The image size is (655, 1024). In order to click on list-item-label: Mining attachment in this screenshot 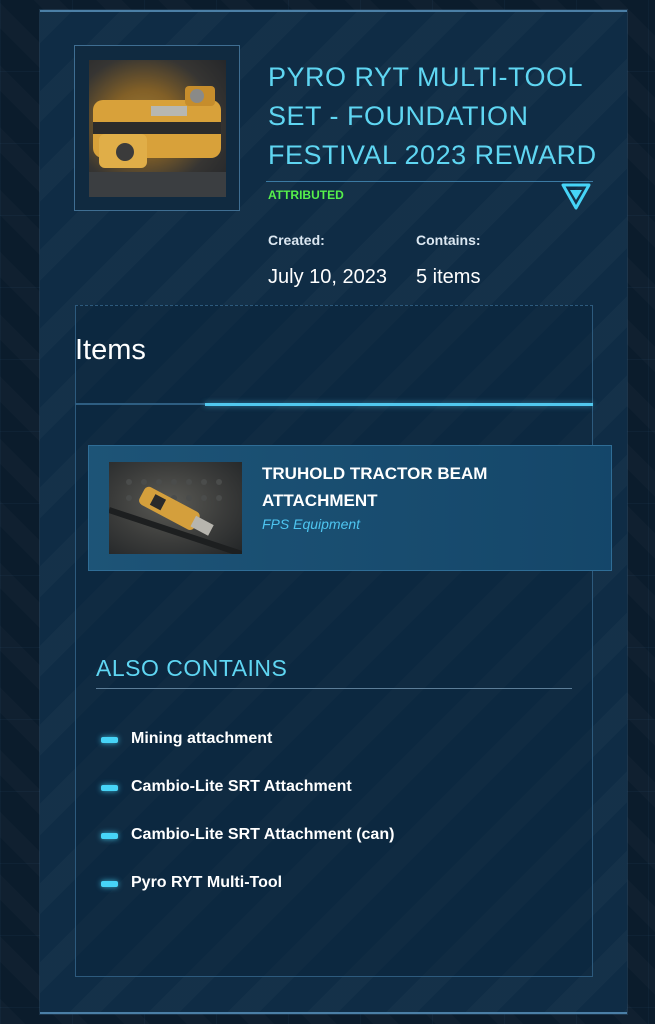, I will do `click(202, 738)`.